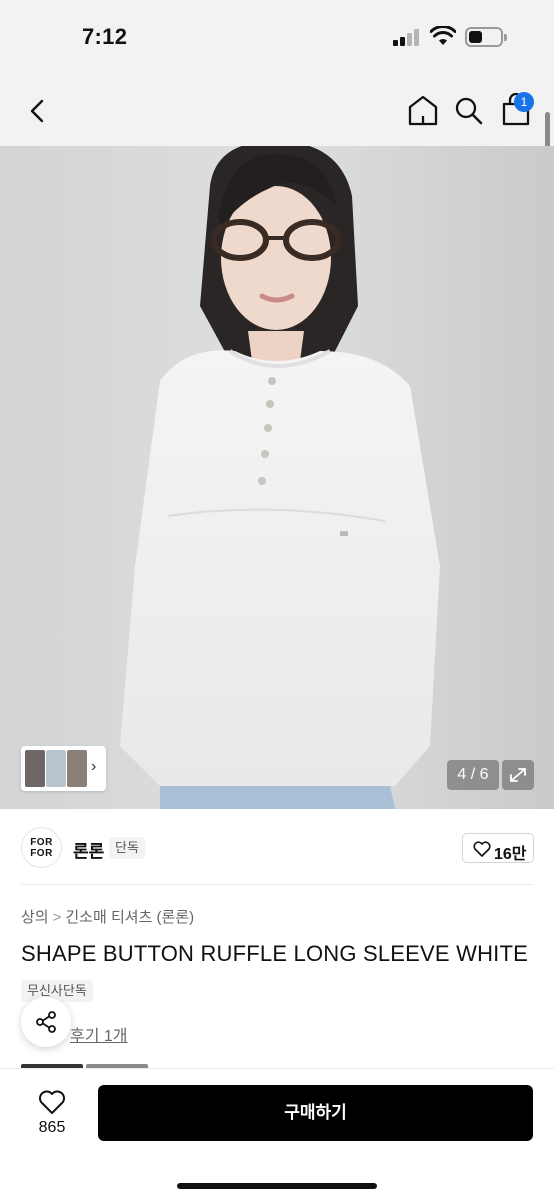 This screenshot has height=1200, width=554. What do you see at coordinates (408, 37) in the screenshot?
I see `signal-icon` at bounding box center [408, 37].